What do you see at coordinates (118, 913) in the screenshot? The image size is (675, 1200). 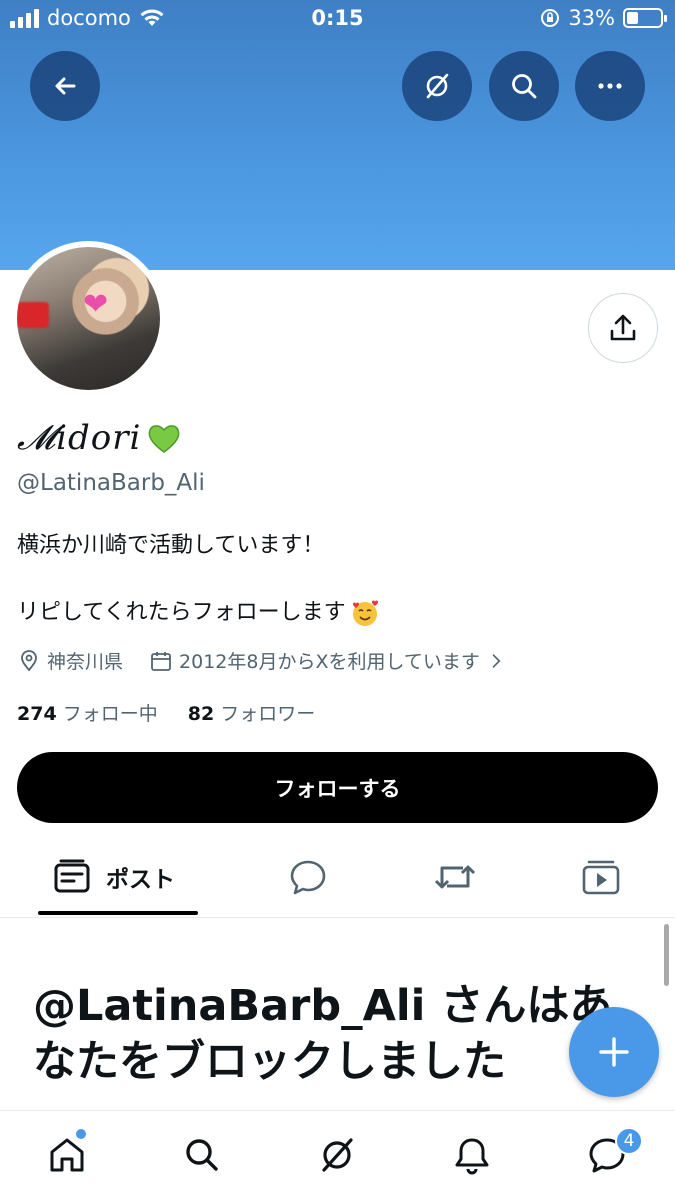 I see `active-tab-indicator` at bounding box center [118, 913].